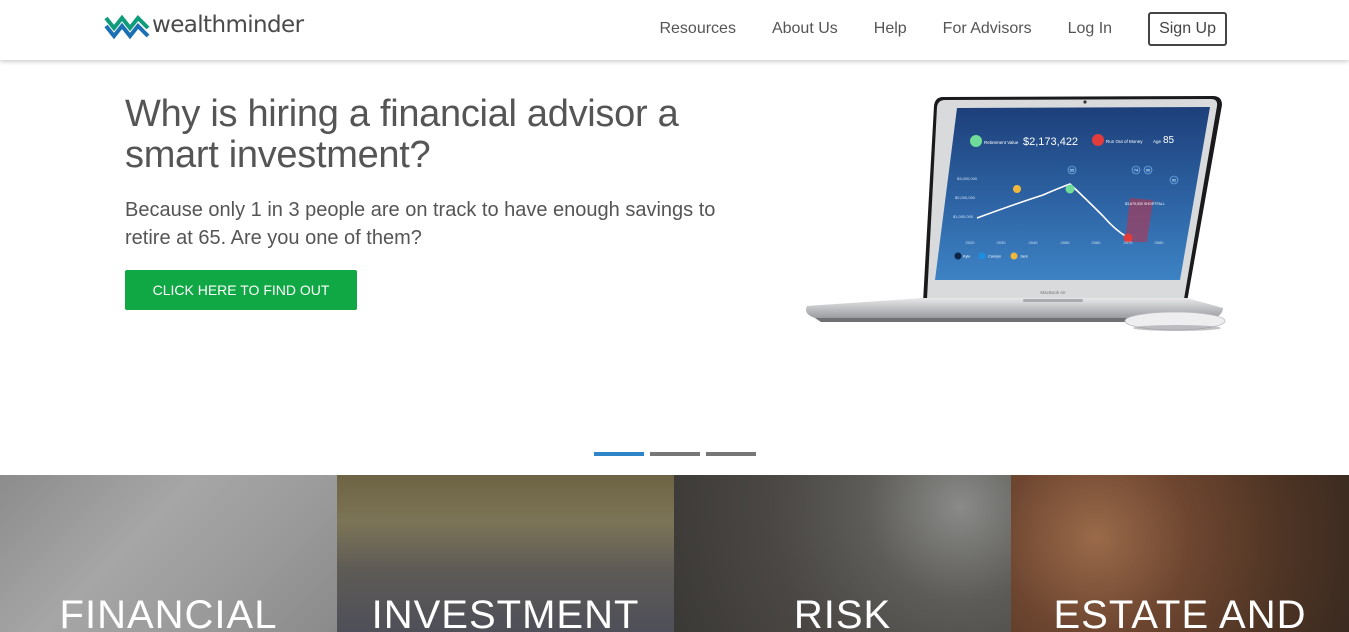 The image size is (1349, 632). I want to click on x-tick: 2040, so click(1034, 242).